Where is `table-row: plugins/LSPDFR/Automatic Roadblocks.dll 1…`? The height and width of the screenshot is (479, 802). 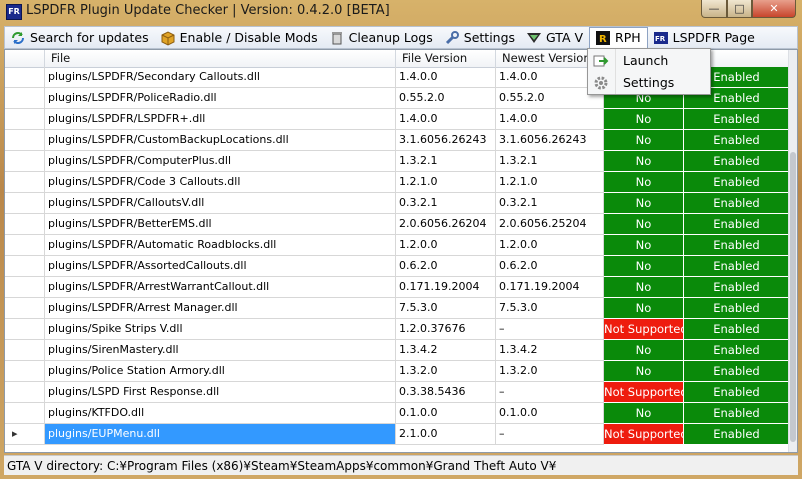 table-row: plugins/LSPDFR/Automatic Roadblocks.dll 1… is located at coordinates (397, 245).